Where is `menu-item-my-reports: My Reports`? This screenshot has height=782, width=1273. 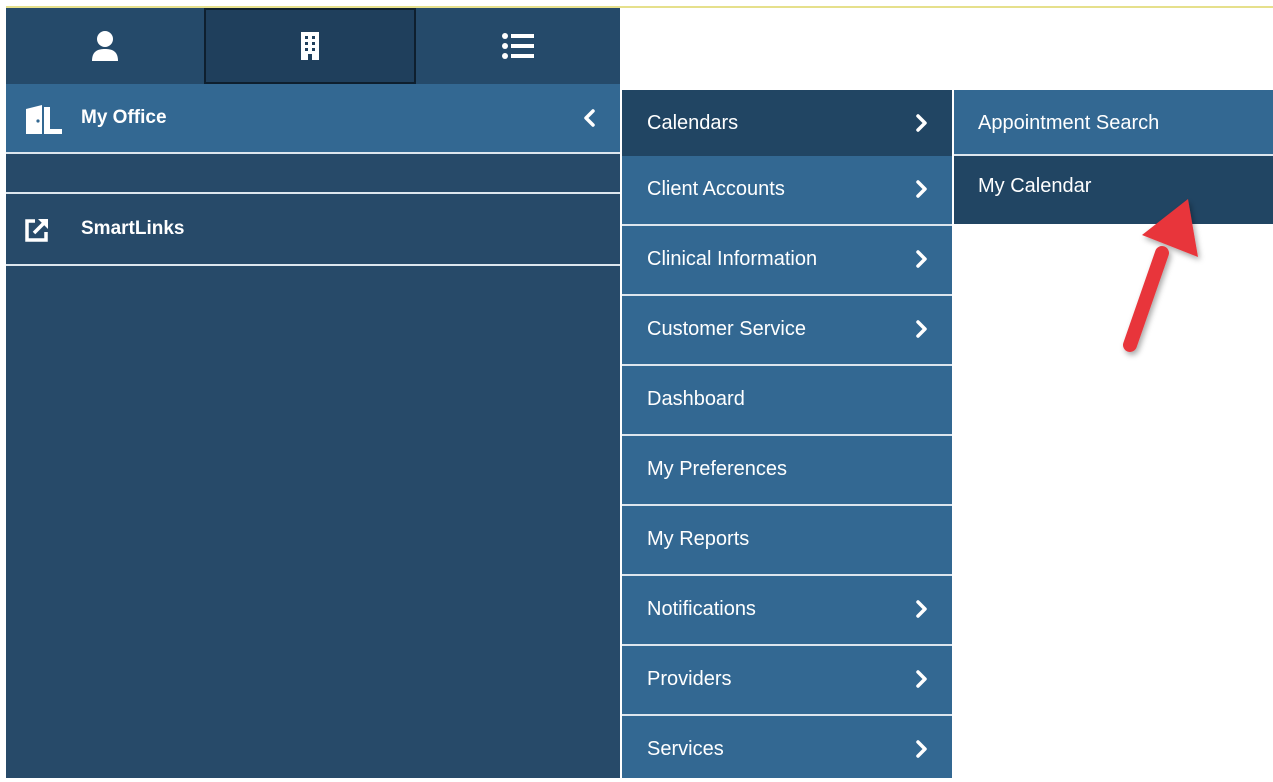 menu-item-my-reports: My Reports is located at coordinates (787, 541).